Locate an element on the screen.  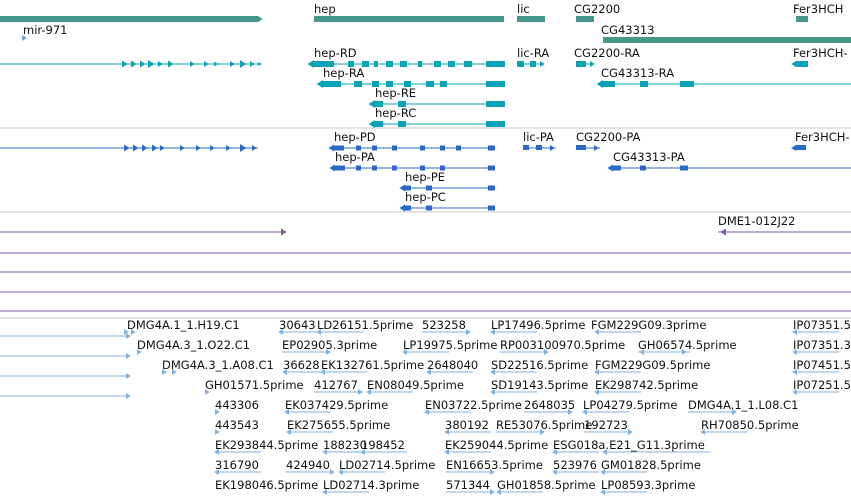
est-label: SD22516.5prime is located at coordinates (539, 365).